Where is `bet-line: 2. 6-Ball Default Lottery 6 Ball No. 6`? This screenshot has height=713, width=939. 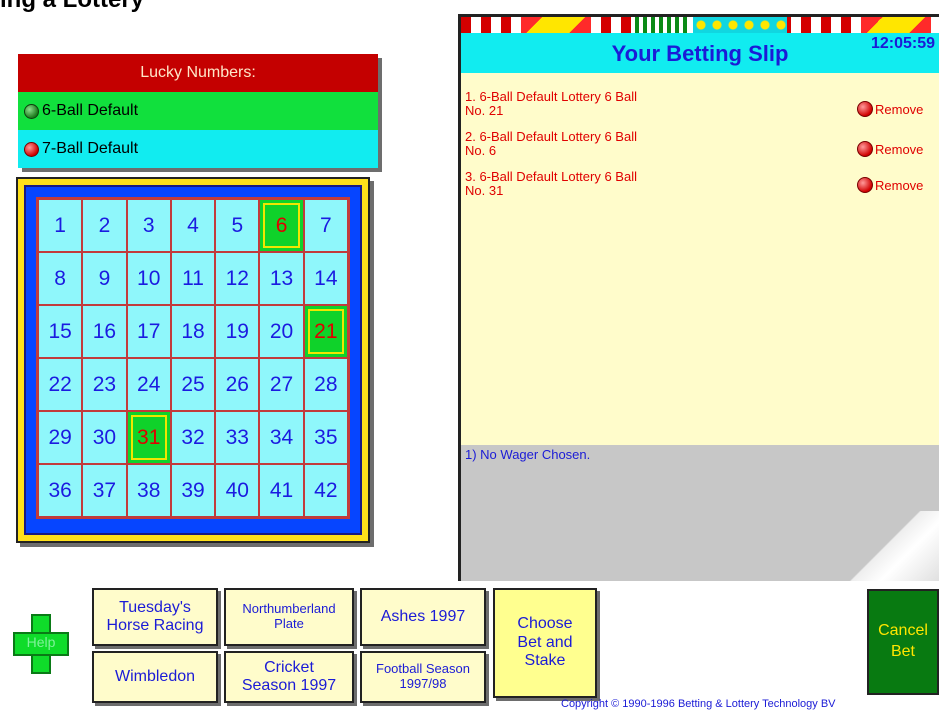
bet-line: 2. 6-Ball Default Lottery 6 Ball No. 6 is located at coordinates (615, 144).